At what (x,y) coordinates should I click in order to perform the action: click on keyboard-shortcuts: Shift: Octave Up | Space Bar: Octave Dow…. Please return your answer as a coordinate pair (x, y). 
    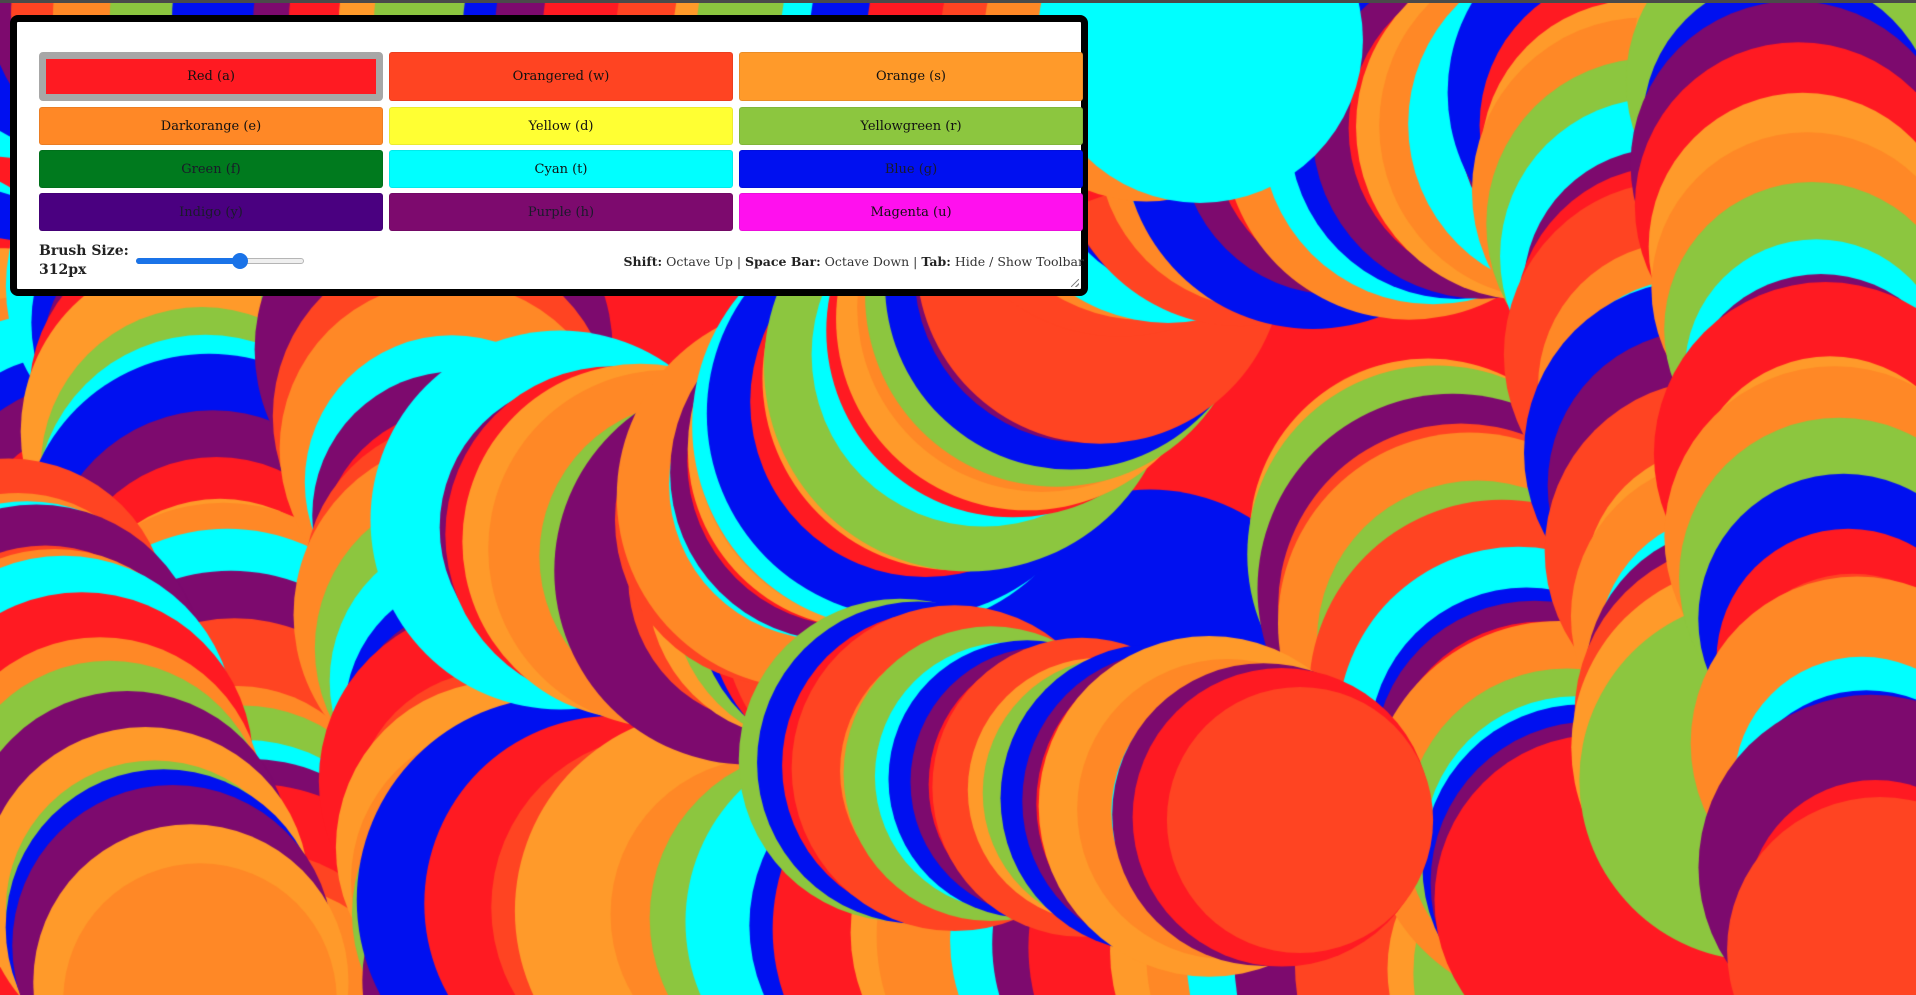
    Looking at the image, I should click on (854, 261).